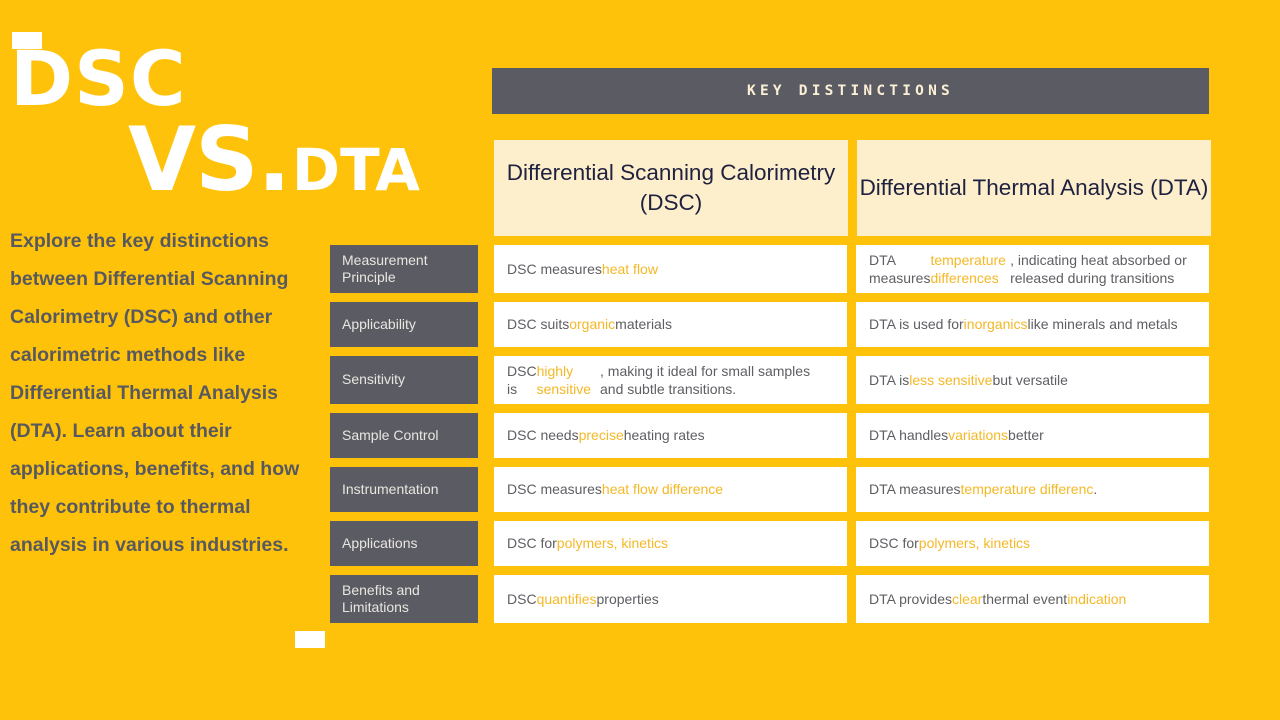 The width and height of the screenshot is (1280, 720). Describe the element at coordinates (404, 269) in the screenshot. I see `row-label: Measurement Principle` at that location.